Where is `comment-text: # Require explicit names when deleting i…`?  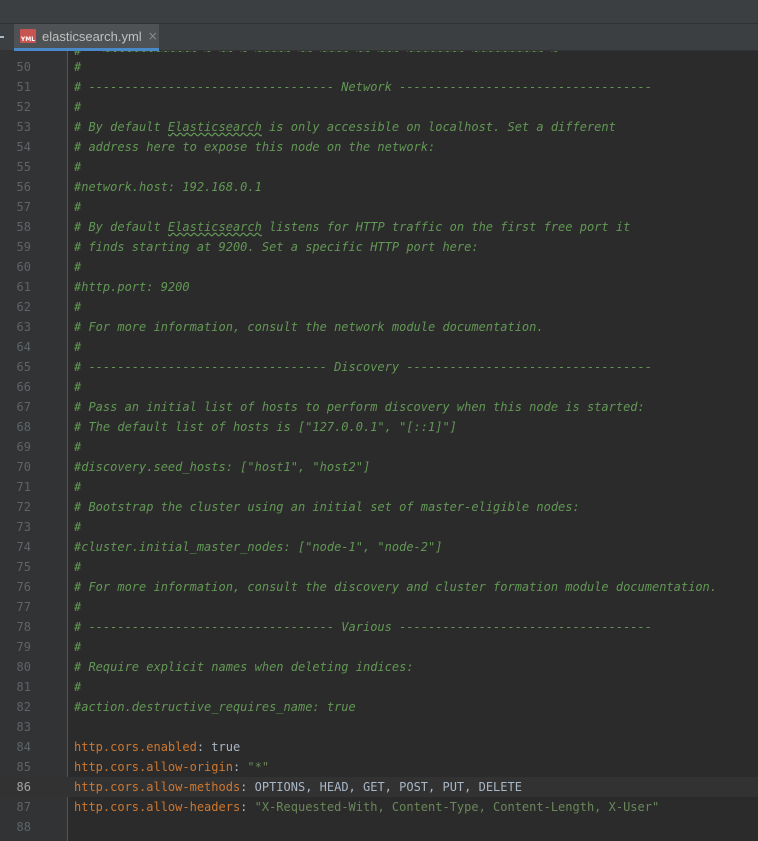 comment-text: # Require explicit names when deleting i… is located at coordinates (244, 667).